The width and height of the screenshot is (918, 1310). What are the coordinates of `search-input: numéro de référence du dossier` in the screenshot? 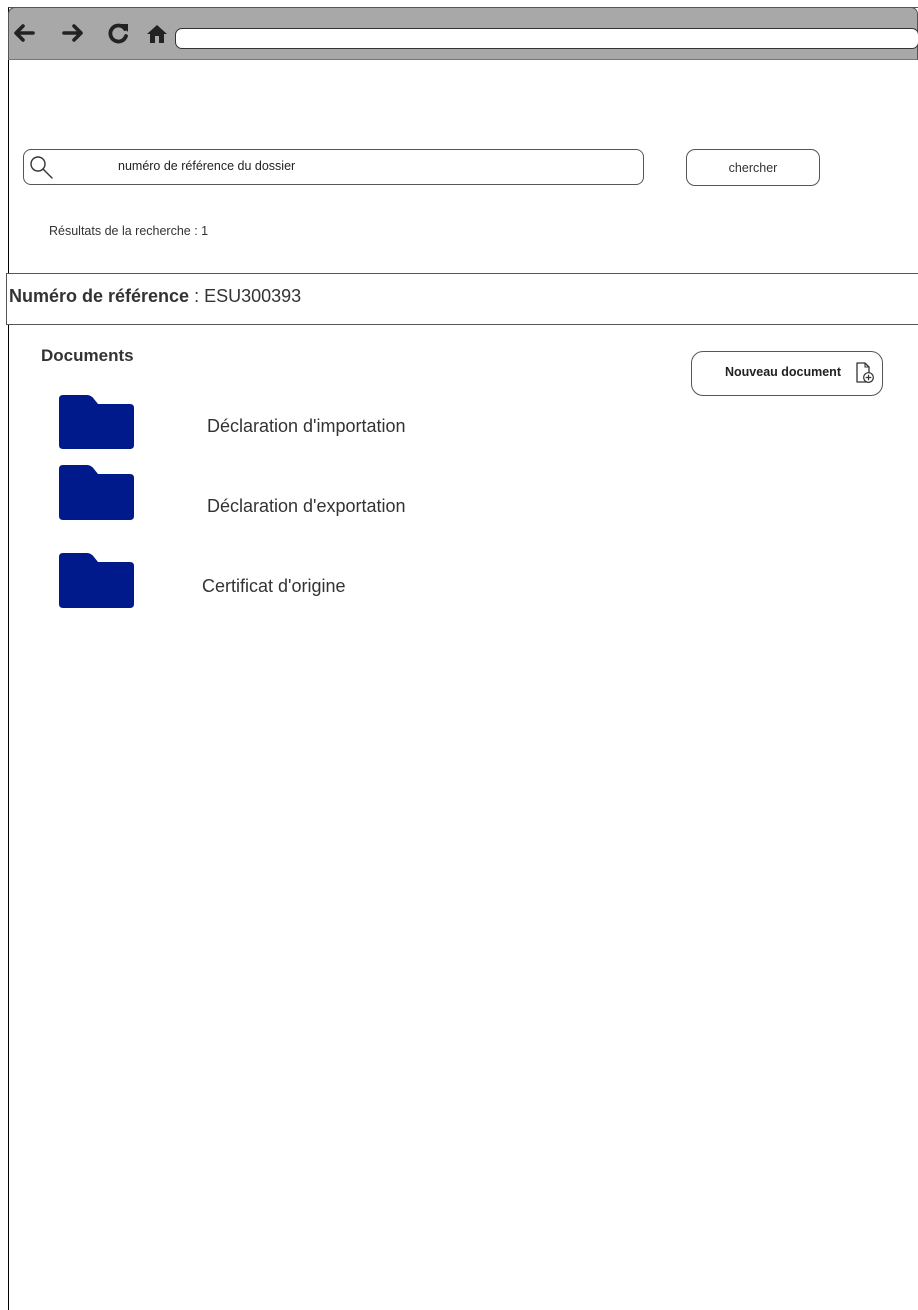 It's located at (333, 167).